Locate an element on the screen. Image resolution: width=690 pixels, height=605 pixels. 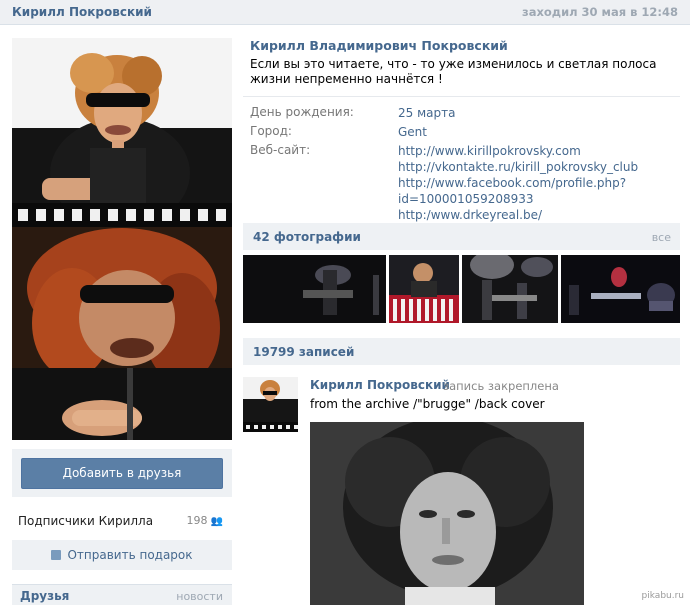
post-author-name: Кирилл Покровский is located at coordinates (380, 385).